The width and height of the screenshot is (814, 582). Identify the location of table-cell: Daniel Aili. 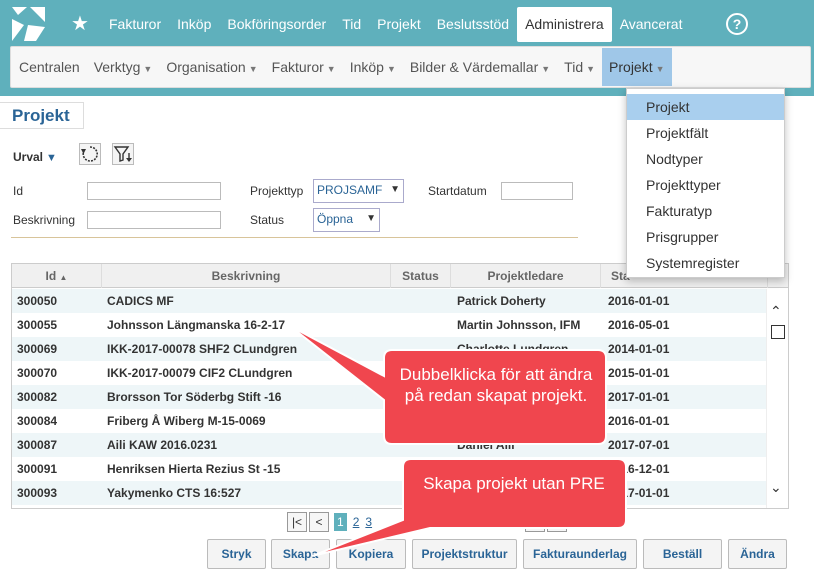
(486, 445).